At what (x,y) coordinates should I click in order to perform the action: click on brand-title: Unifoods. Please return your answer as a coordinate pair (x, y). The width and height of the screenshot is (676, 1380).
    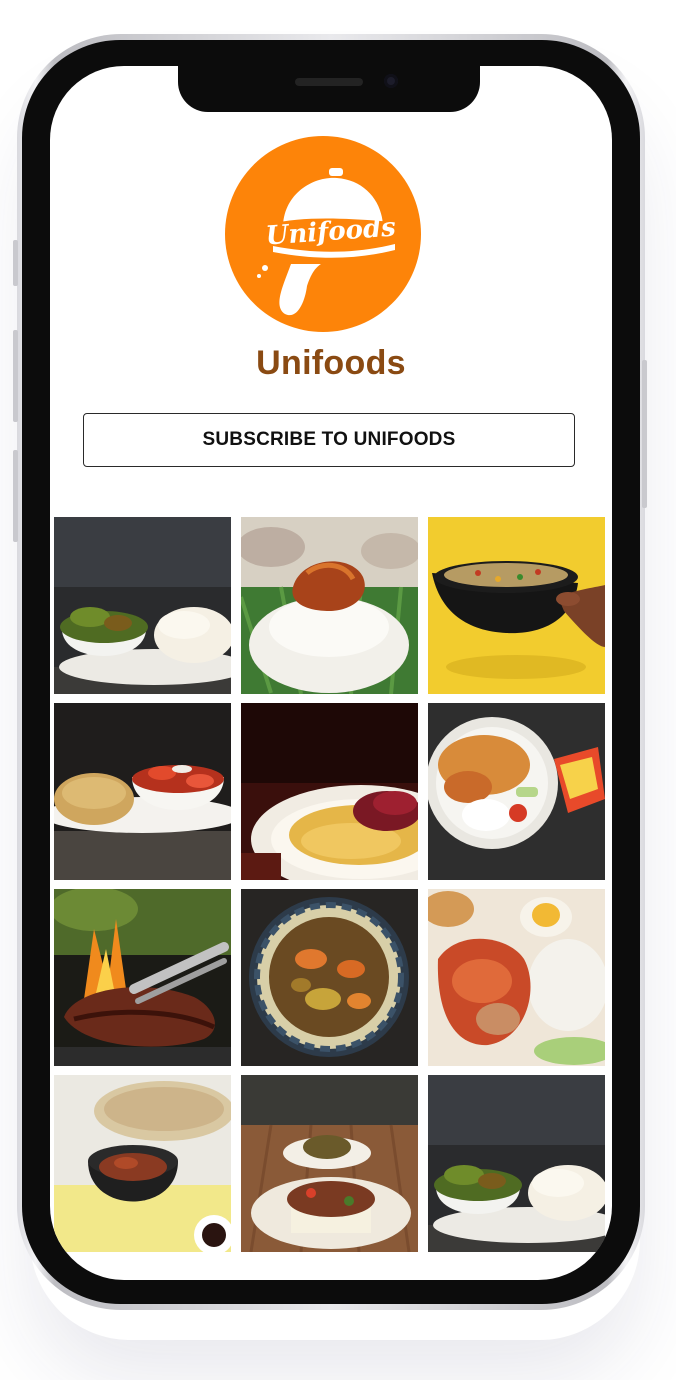
    Looking at the image, I should click on (331, 363).